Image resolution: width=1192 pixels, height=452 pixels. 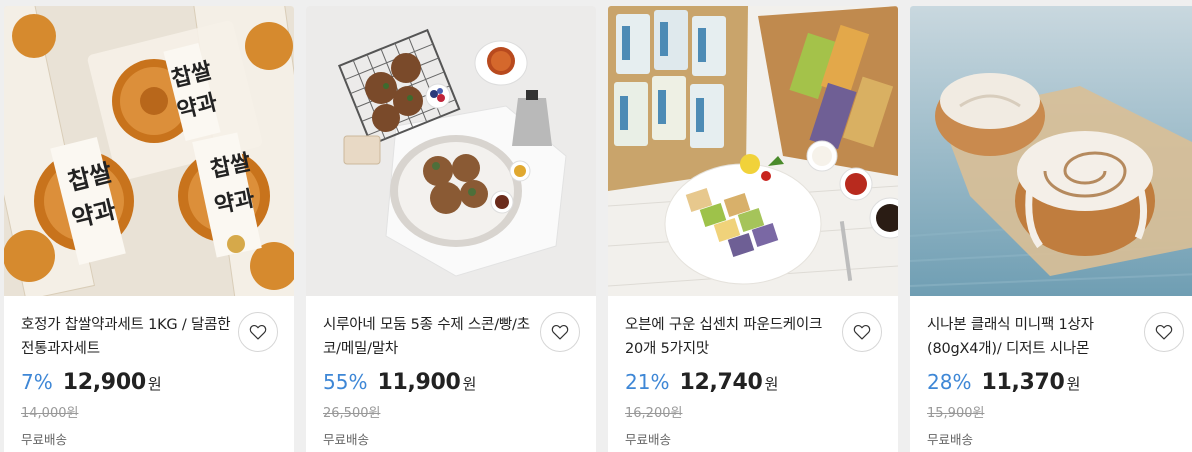 I want to click on product-title: 오븐에 구운 십센치 파운드케이크 20개 5가지맛, so click(x=732, y=337).